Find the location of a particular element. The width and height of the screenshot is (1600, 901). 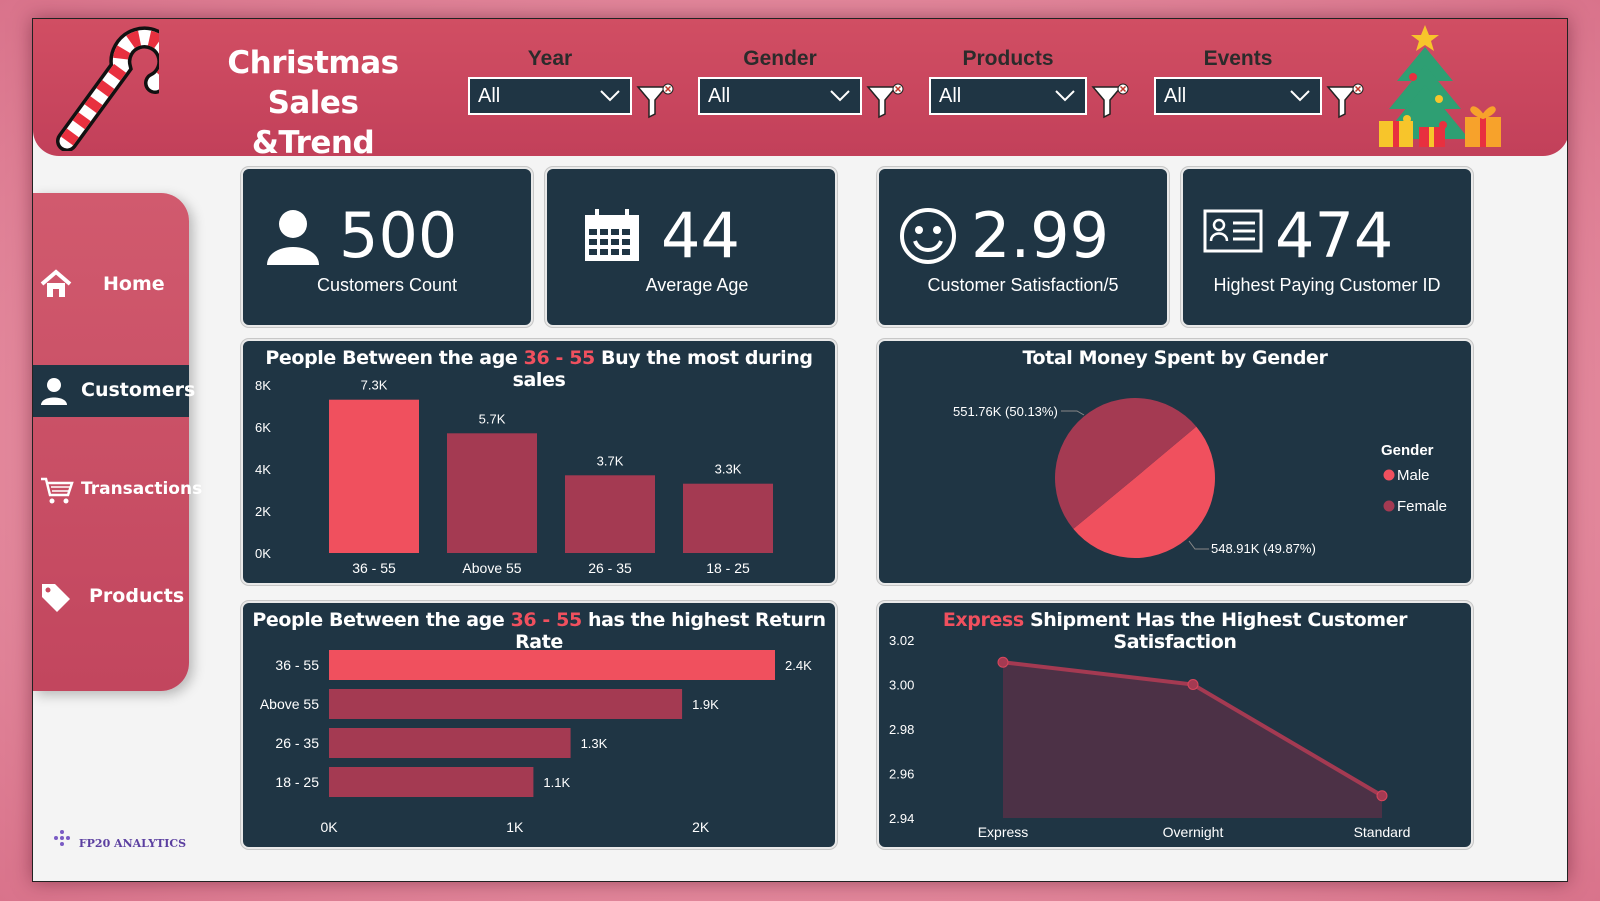

home-icon is located at coordinates (56, 283).